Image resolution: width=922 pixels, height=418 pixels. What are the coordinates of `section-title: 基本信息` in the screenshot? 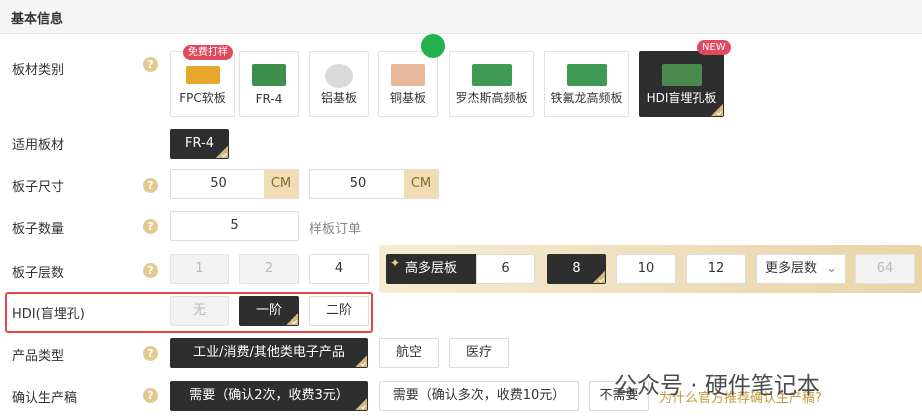 It's located at (37, 19).